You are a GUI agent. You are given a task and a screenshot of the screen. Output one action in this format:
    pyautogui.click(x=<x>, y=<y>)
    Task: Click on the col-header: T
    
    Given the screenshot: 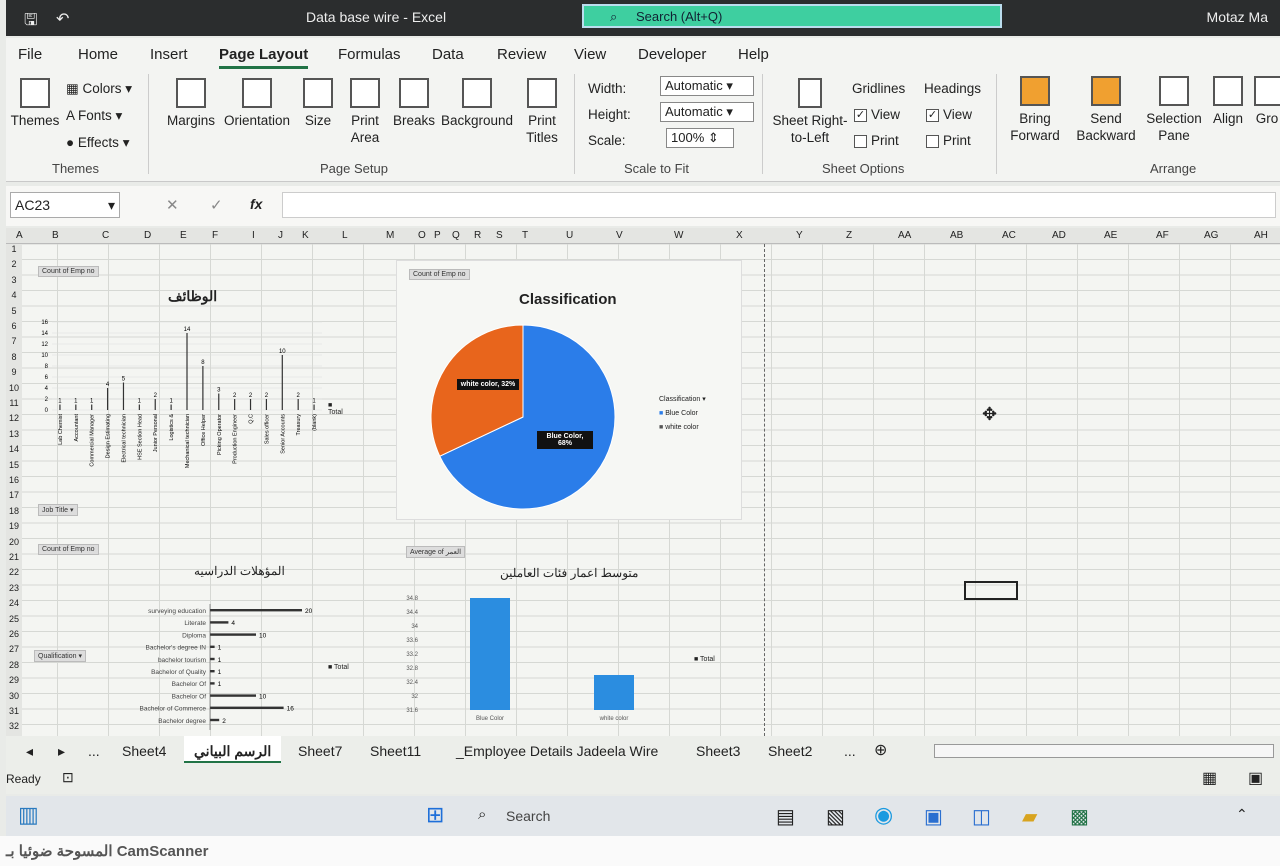 What is the action you would take?
    pyautogui.click(x=525, y=235)
    